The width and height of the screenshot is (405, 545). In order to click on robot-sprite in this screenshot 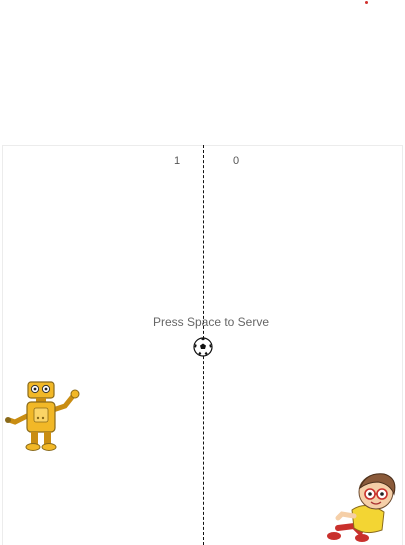, I will do `click(42, 416)`.